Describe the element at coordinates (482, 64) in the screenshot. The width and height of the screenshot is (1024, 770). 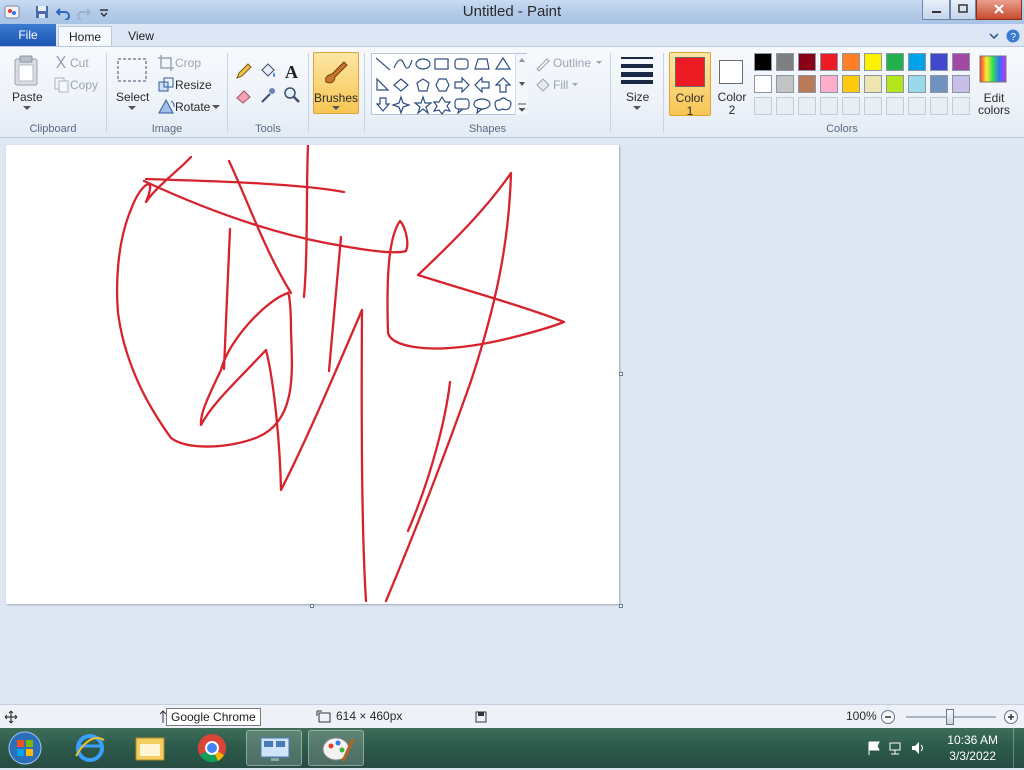
I see `polygon-shape-icon` at that location.